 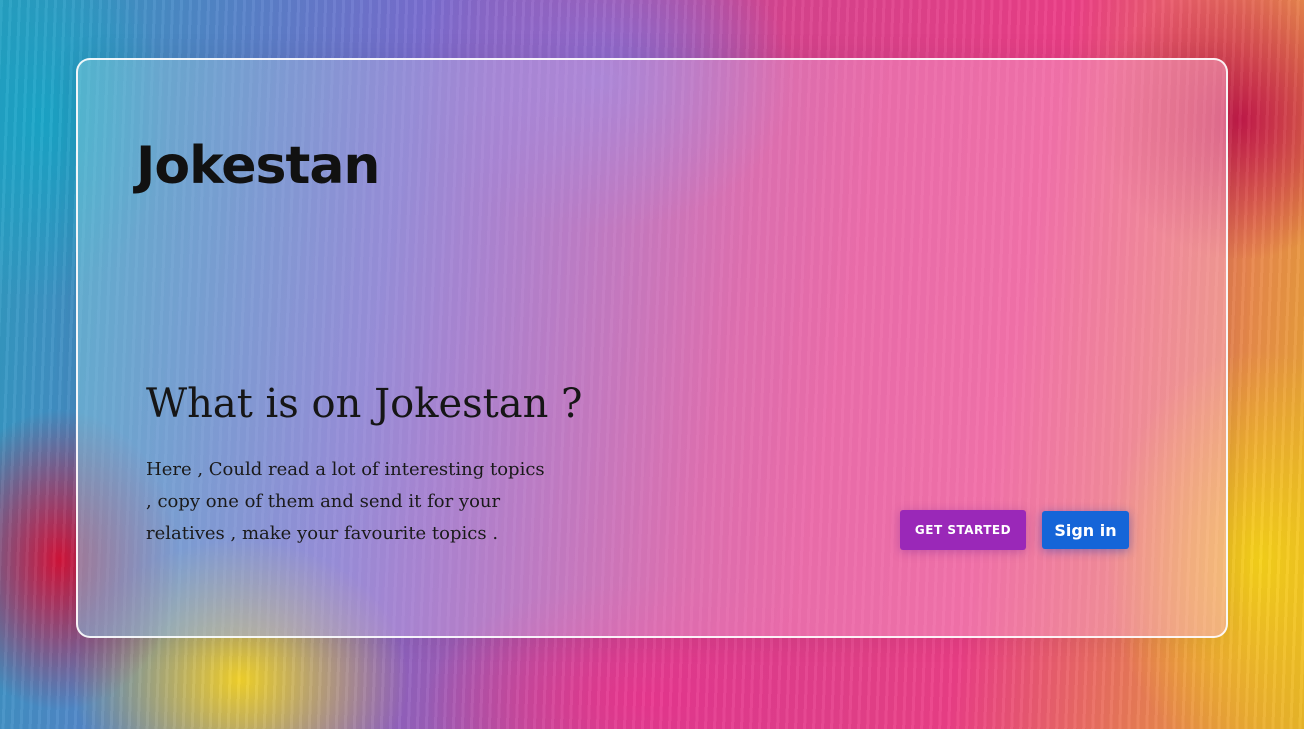 What do you see at coordinates (258, 166) in the screenshot?
I see `brand-logo: Jokestan` at bounding box center [258, 166].